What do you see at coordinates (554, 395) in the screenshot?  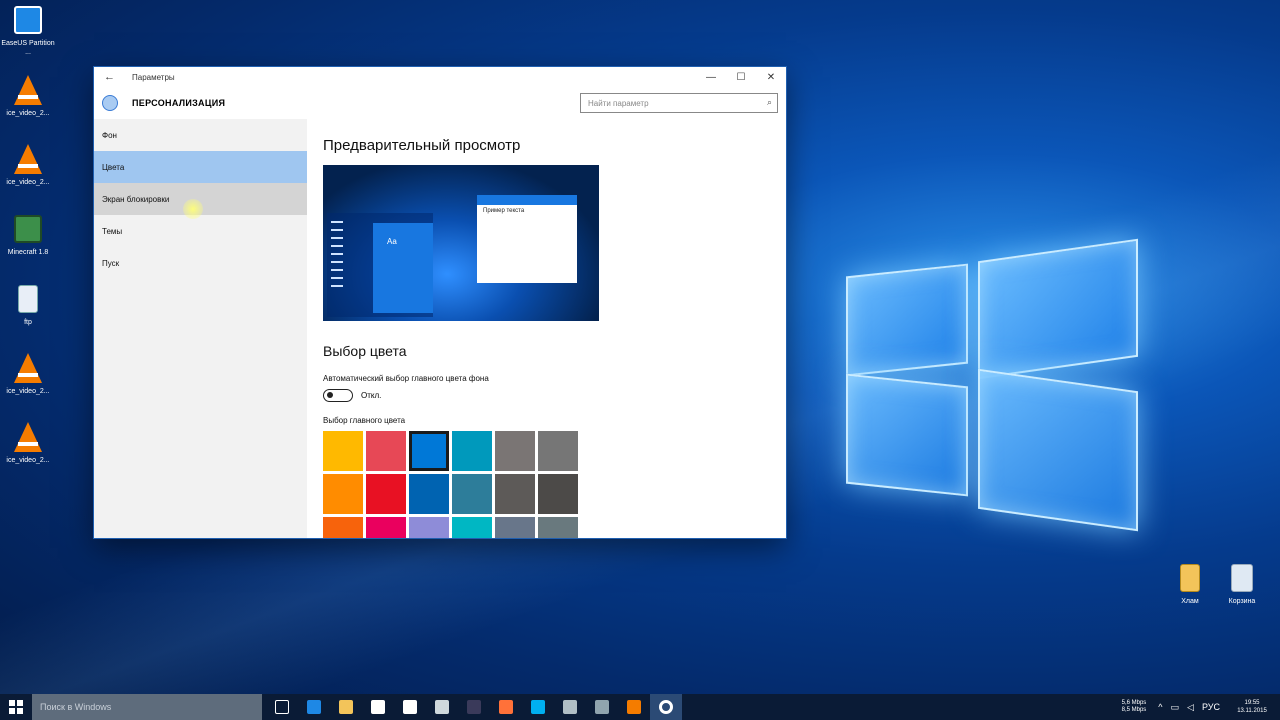 I see `auto-color-toggle-row: Откл.` at bounding box center [554, 395].